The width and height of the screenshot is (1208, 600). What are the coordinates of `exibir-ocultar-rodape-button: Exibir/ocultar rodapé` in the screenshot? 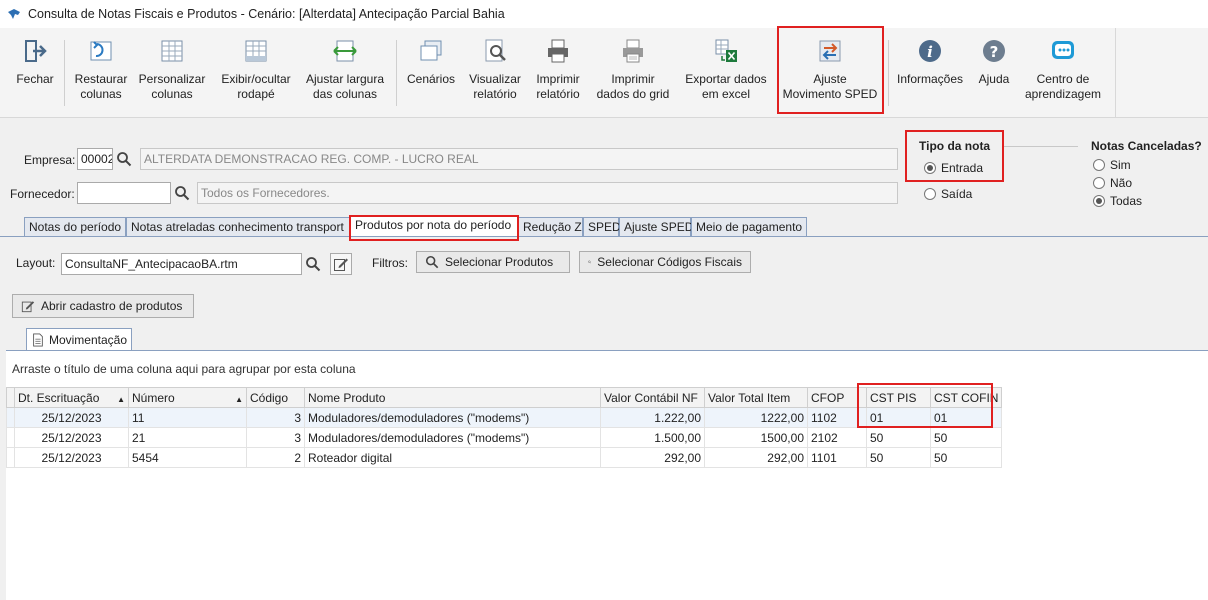 It's located at (256, 74).